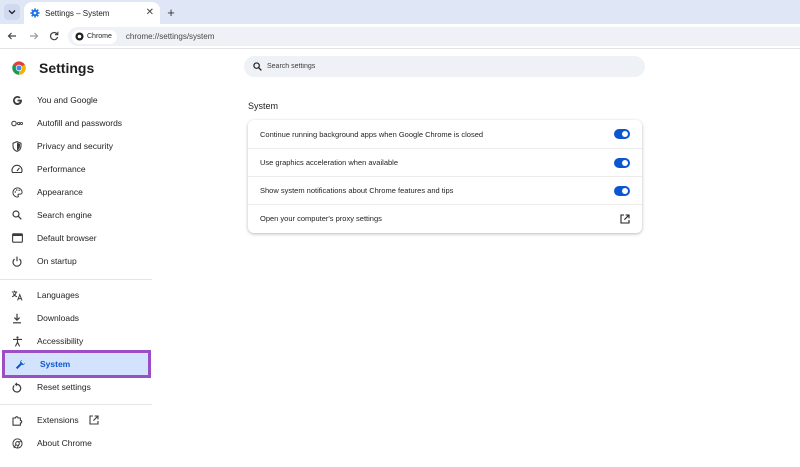 This screenshot has width=800, height=467. What do you see at coordinates (171, 12) in the screenshot?
I see `new-tab-button: +` at bounding box center [171, 12].